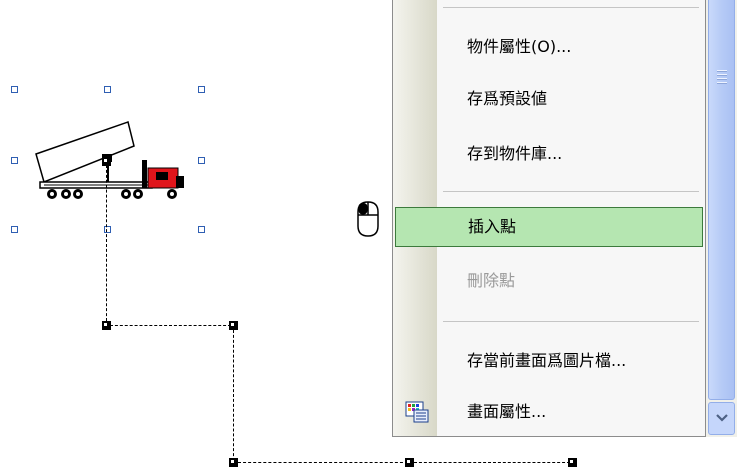 Image resolution: width=737 pixels, height=474 pixels. Describe the element at coordinates (491, 280) in the screenshot. I see `menu-item-label: 刪除點` at that location.